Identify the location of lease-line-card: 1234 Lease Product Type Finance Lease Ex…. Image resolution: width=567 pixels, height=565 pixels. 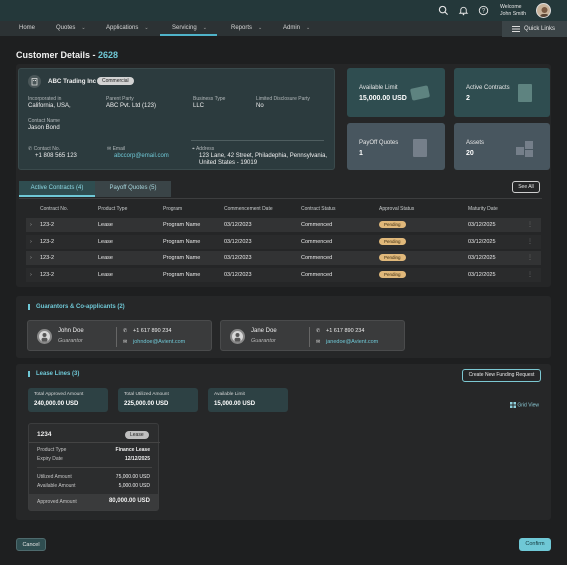
(94, 467).